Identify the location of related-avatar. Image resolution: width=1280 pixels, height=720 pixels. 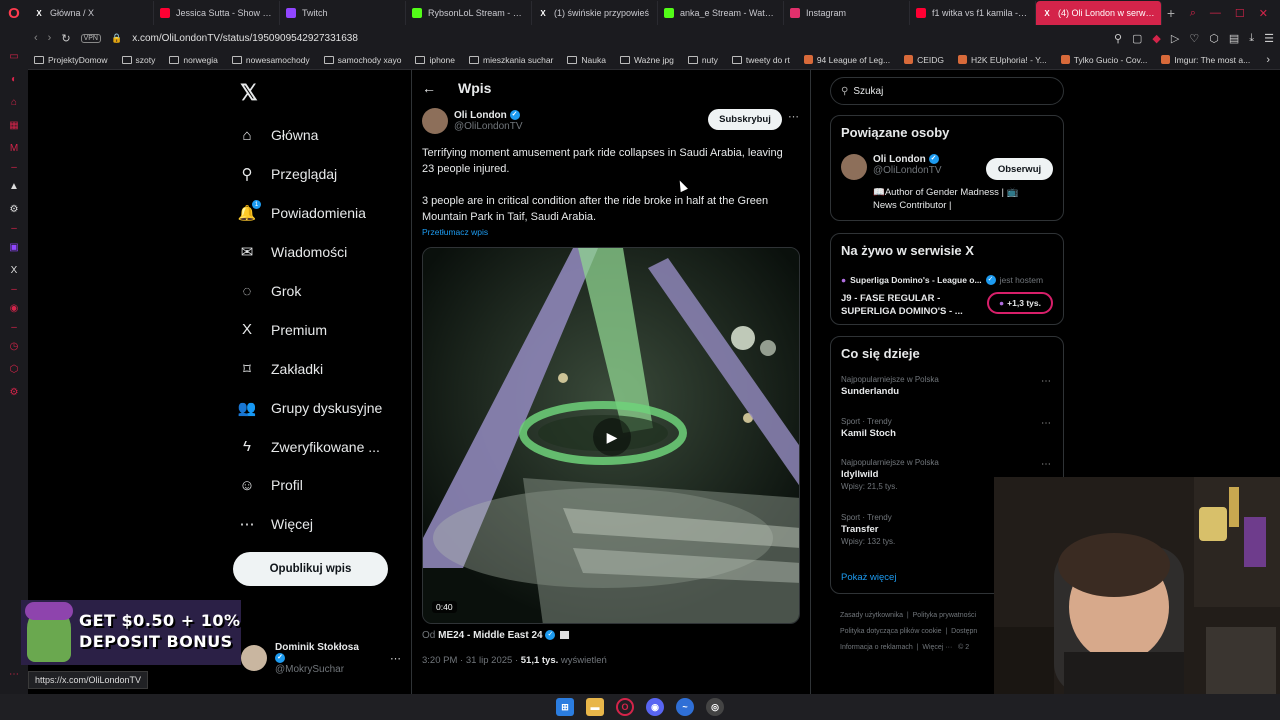
(854, 167).